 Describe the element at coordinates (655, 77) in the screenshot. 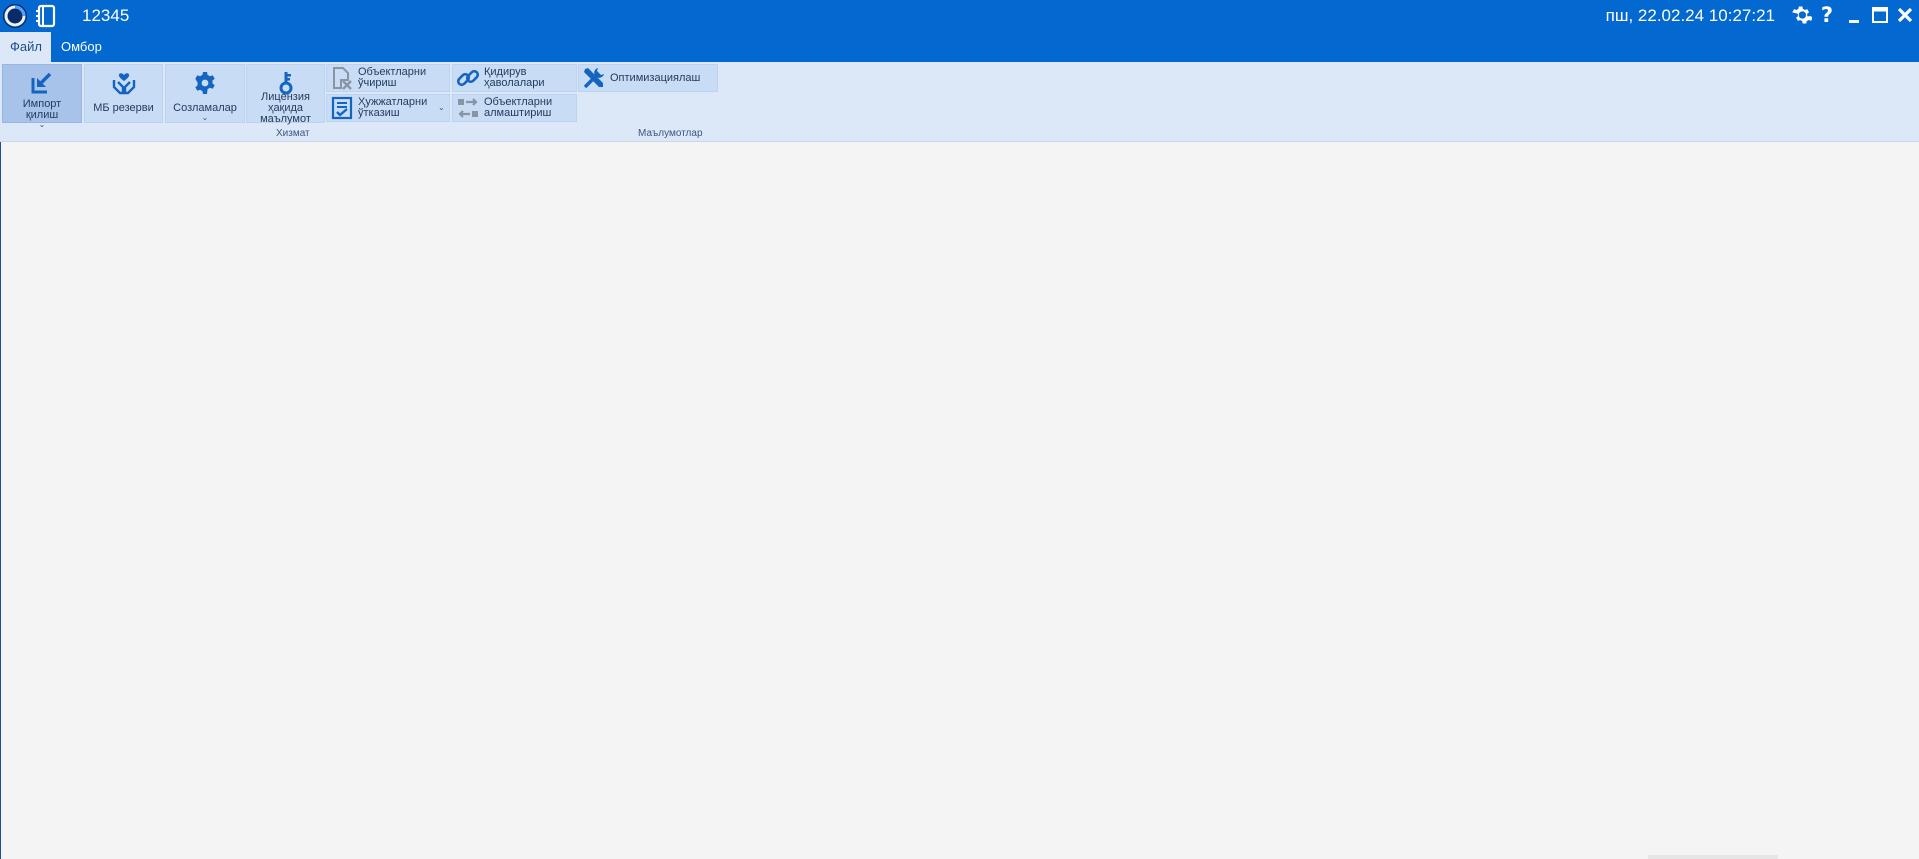

I see `optimization-label: Оптимизациялаш` at that location.